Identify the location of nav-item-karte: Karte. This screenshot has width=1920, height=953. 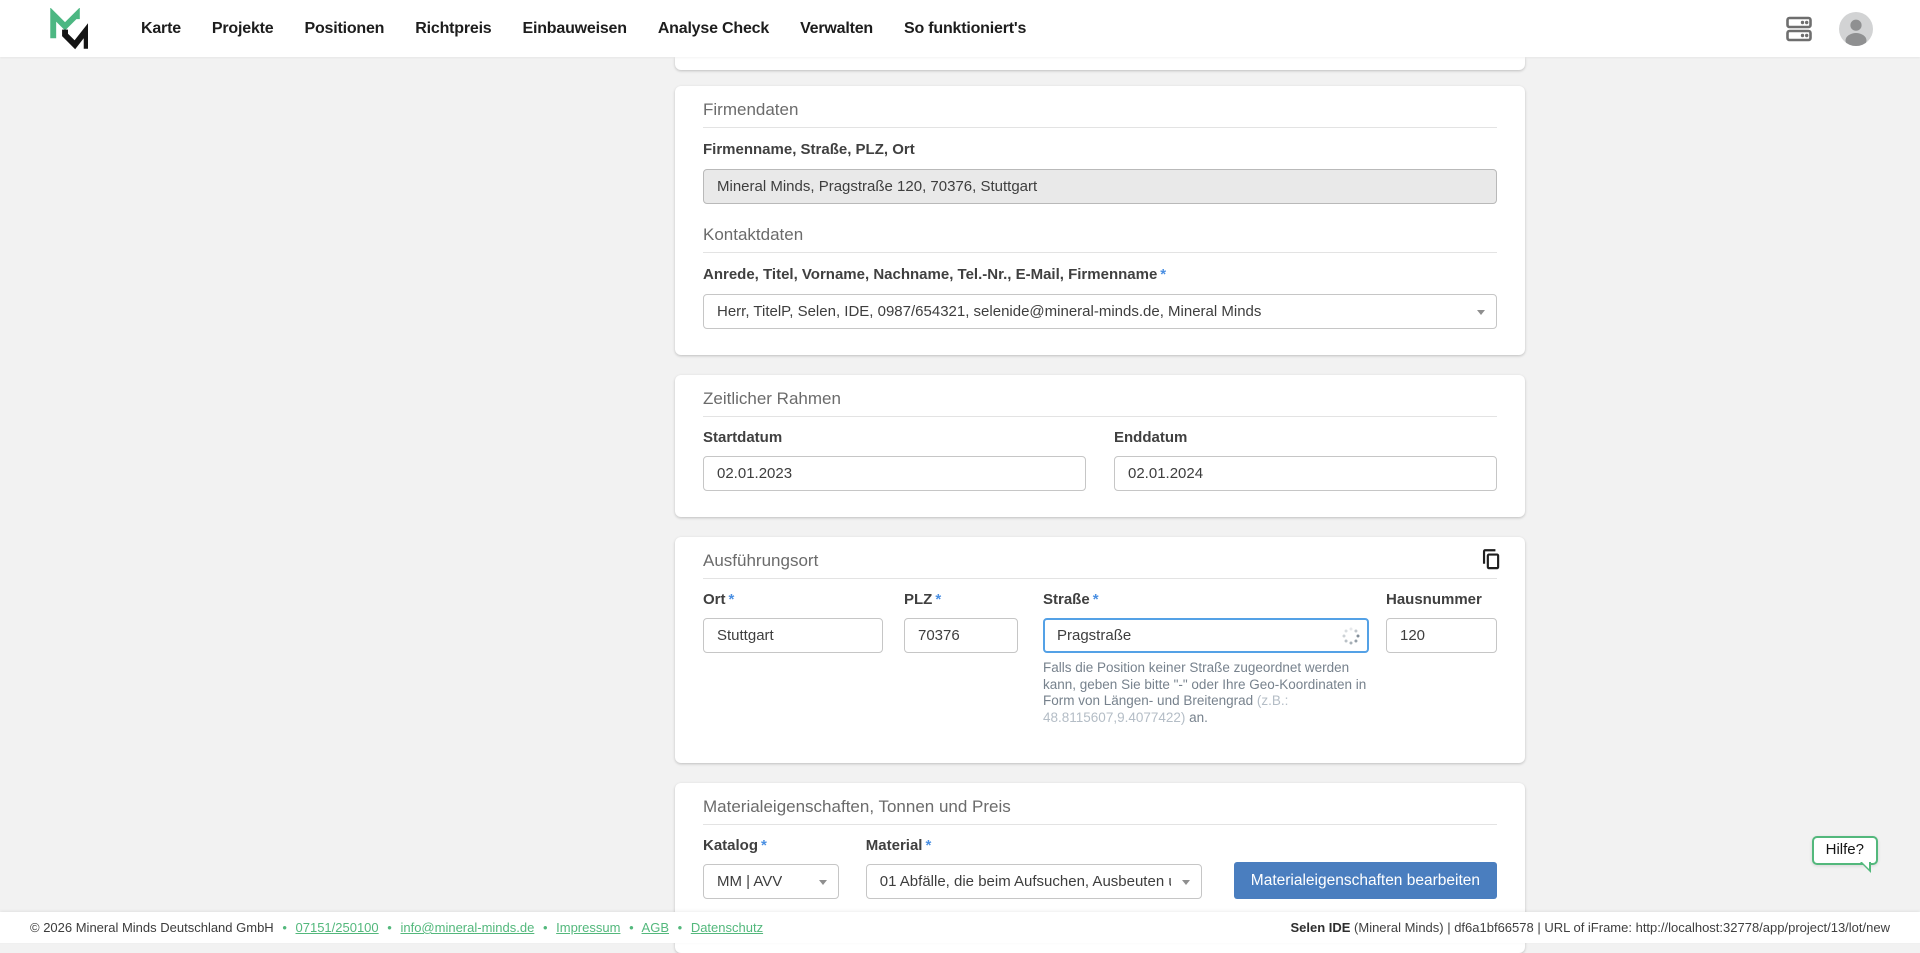
(161, 29).